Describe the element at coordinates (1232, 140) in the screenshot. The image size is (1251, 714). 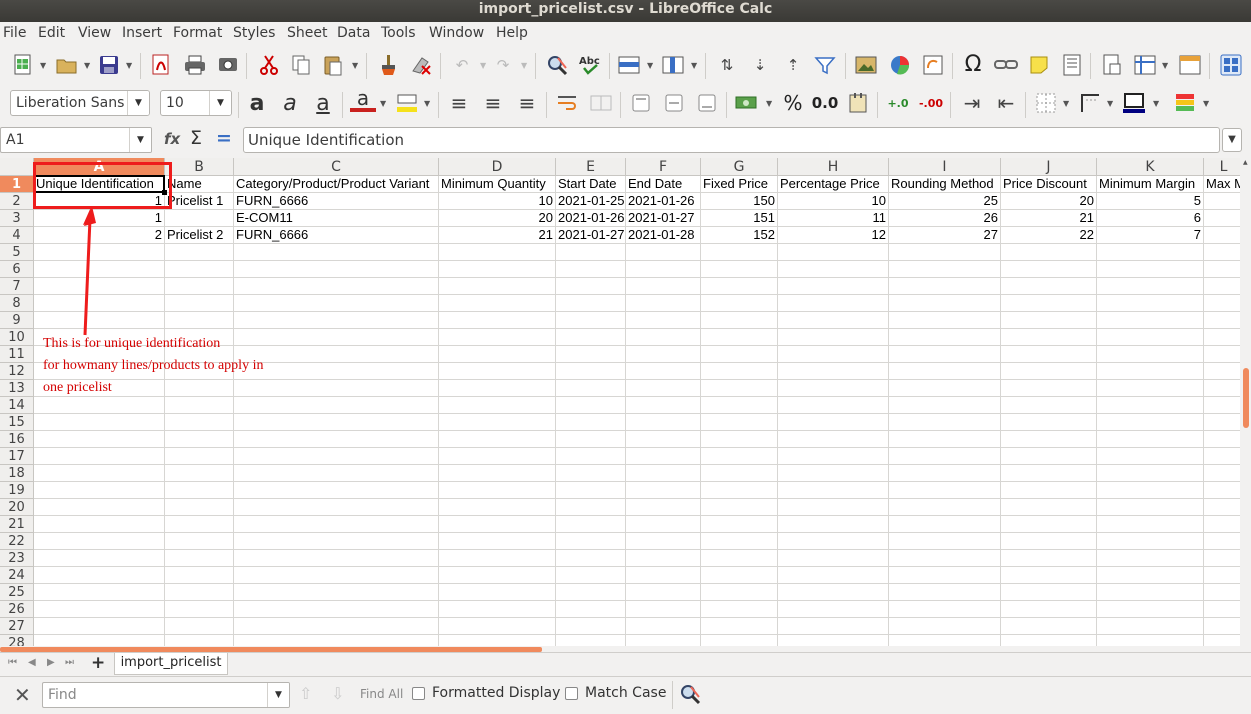
I see `expand-formula-icon: ▼` at that location.